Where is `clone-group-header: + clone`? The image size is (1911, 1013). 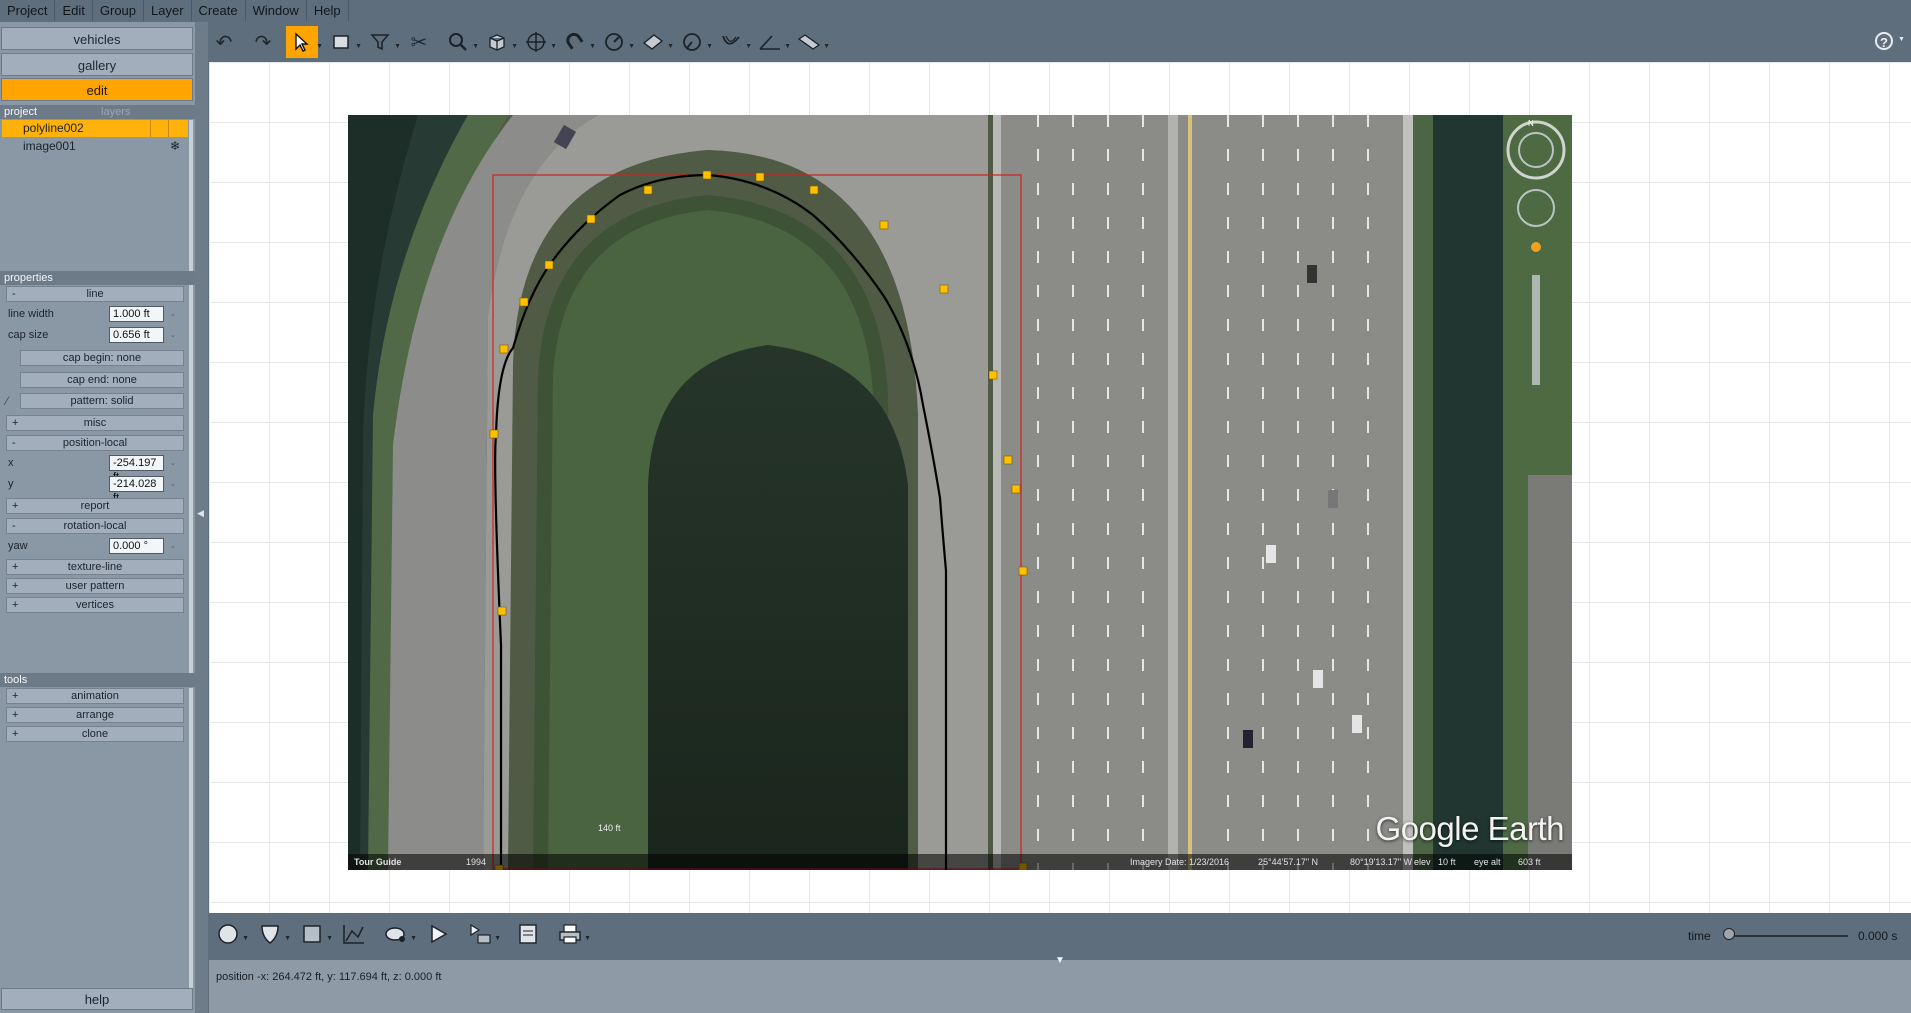 clone-group-header: + clone is located at coordinates (95, 734).